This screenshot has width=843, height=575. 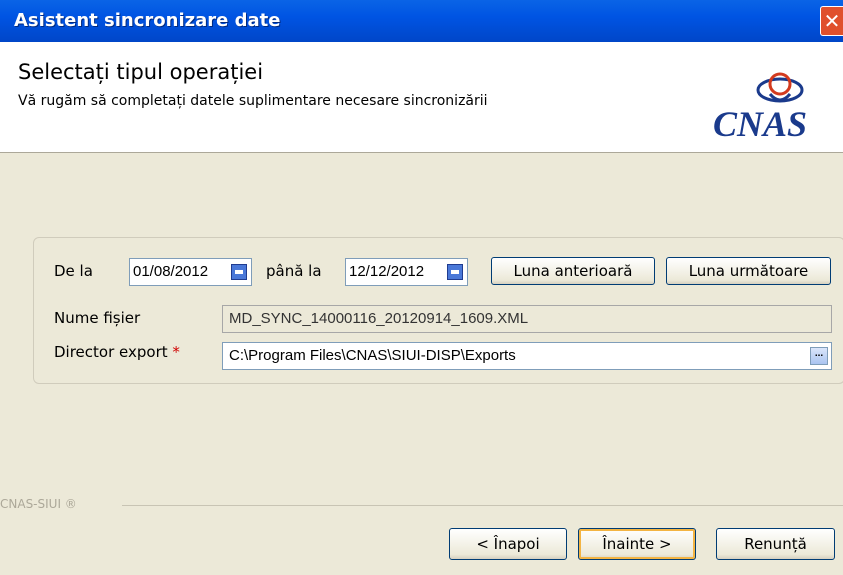 What do you see at coordinates (508, 544) in the screenshot?
I see `back-button: < Înapoi` at bounding box center [508, 544].